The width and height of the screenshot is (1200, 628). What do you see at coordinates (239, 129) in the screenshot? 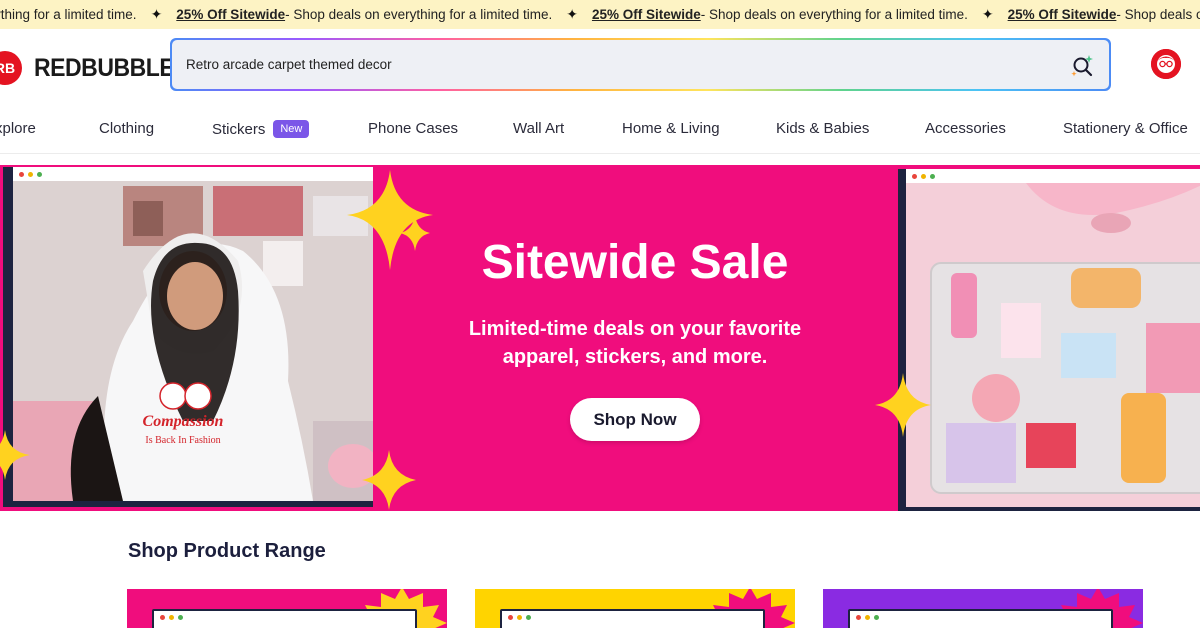
I see `nav-item-label: Stickers` at bounding box center [239, 129].